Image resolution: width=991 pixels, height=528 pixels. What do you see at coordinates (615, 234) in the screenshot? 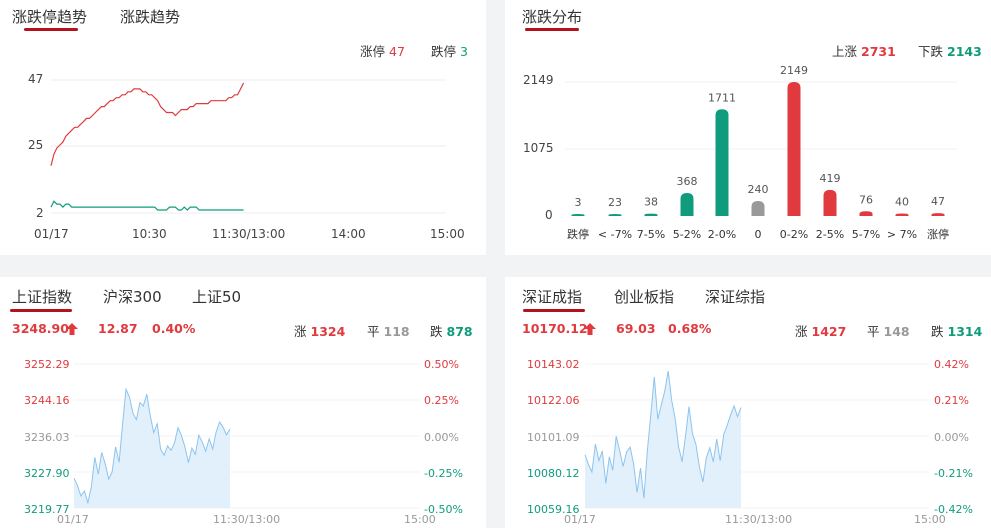
I see `category-label: < -7%` at bounding box center [615, 234].